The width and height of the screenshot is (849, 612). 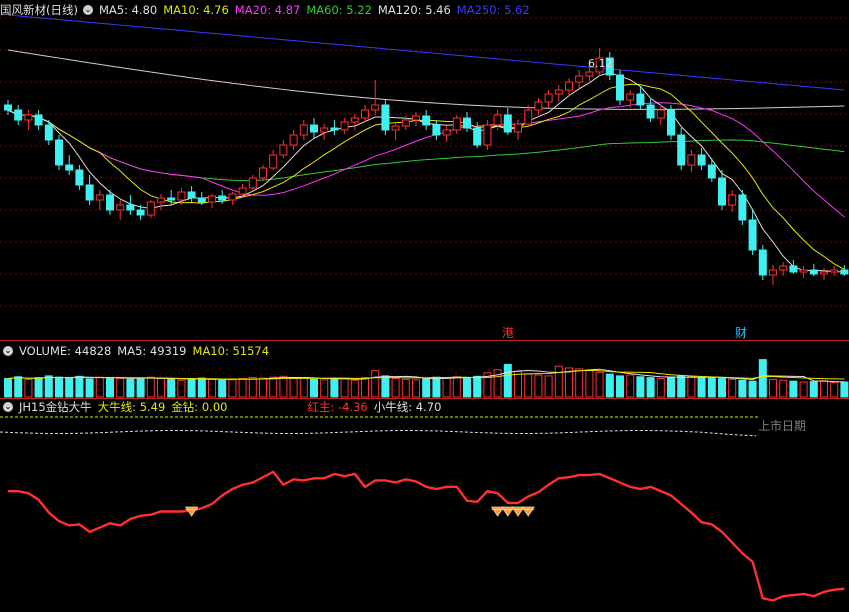 I want to click on volume-legend: ⌄ VOLUME: 44828 MA5: 49319 MA10: 51574, so click(x=137, y=351).